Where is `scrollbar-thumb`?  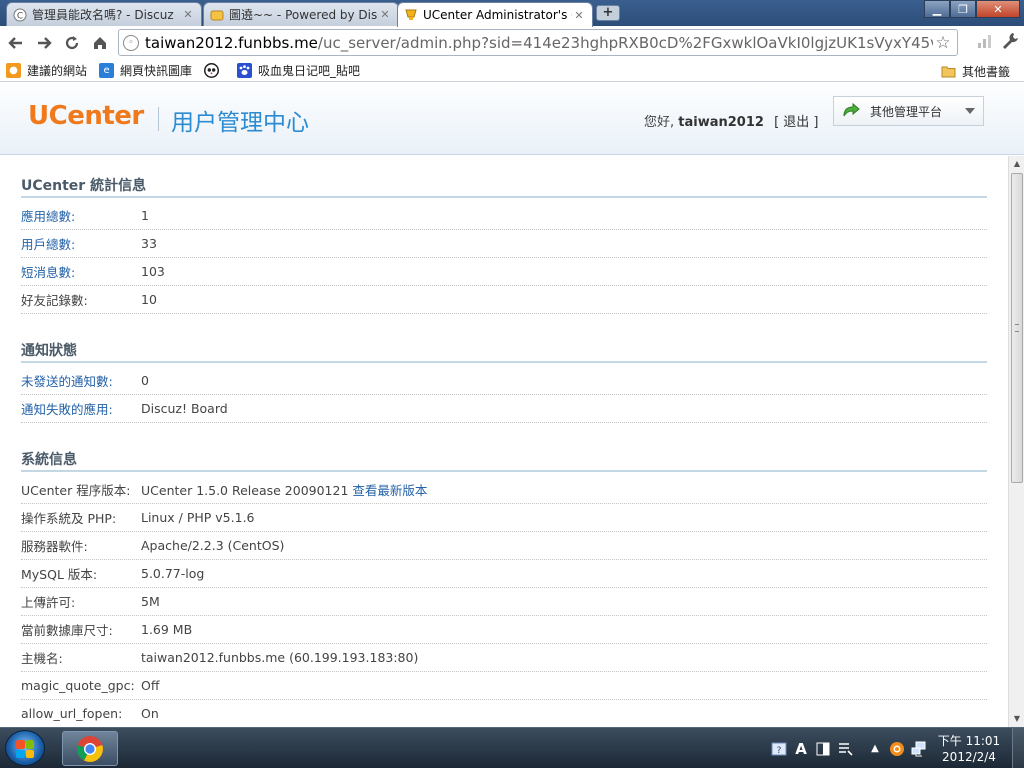 scrollbar-thumb is located at coordinates (1017, 328).